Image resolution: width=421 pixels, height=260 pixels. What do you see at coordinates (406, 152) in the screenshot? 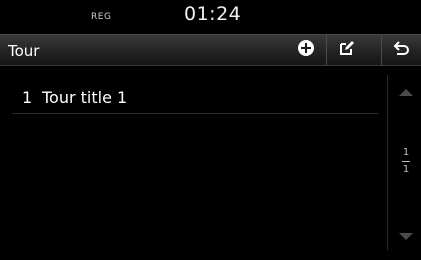
I see `page-current: 1` at bounding box center [406, 152].